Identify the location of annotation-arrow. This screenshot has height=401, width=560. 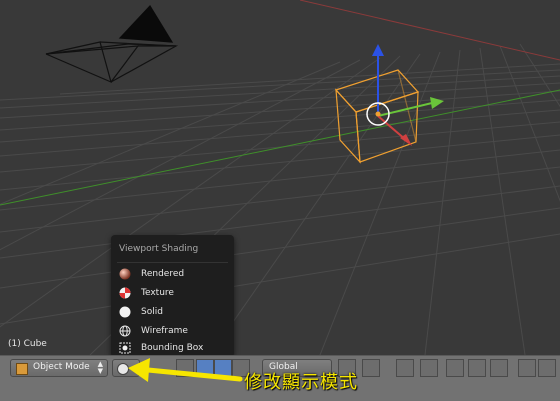
(185, 370).